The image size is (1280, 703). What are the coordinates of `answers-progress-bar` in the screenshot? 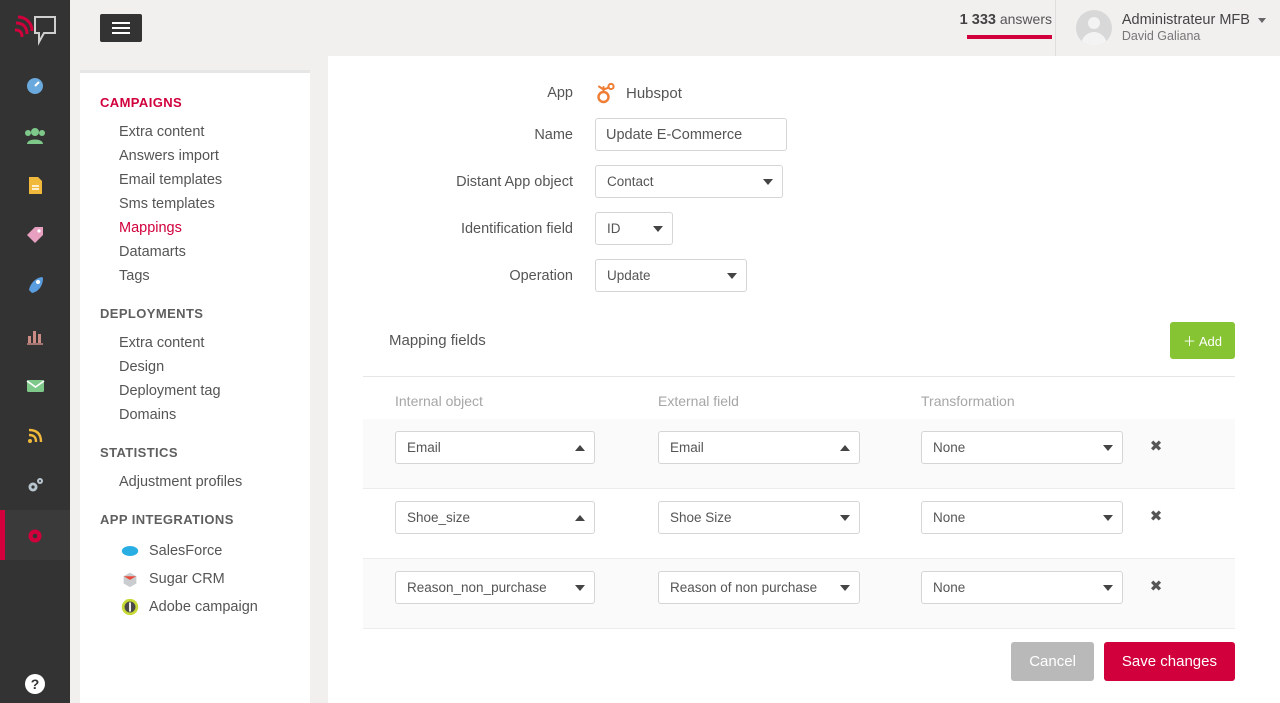 It's located at (1009, 37).